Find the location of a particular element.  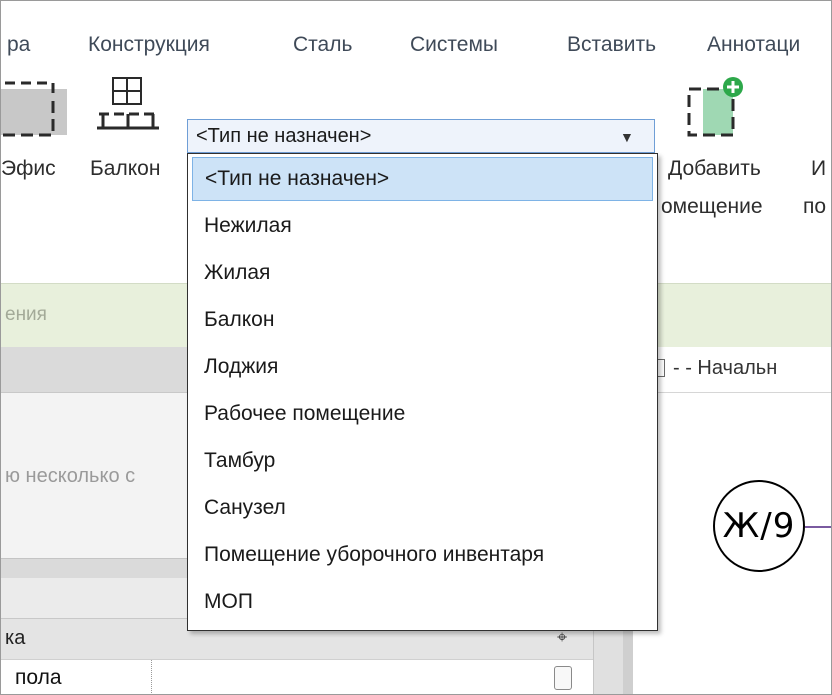

tab-annotate: Аннотаци is located at coordinates (753, 45).